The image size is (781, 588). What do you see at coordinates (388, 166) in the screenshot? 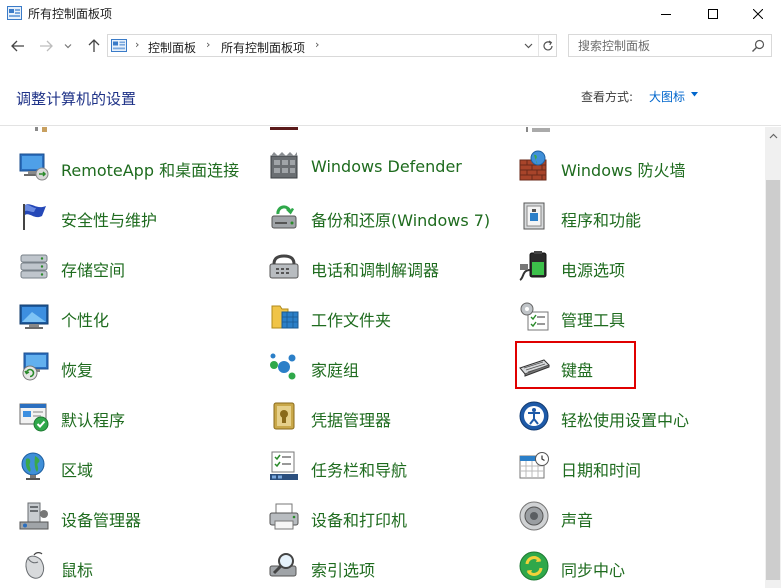
I see `item-windows-defender: Windows Defender` at bounding box center [388, 166].